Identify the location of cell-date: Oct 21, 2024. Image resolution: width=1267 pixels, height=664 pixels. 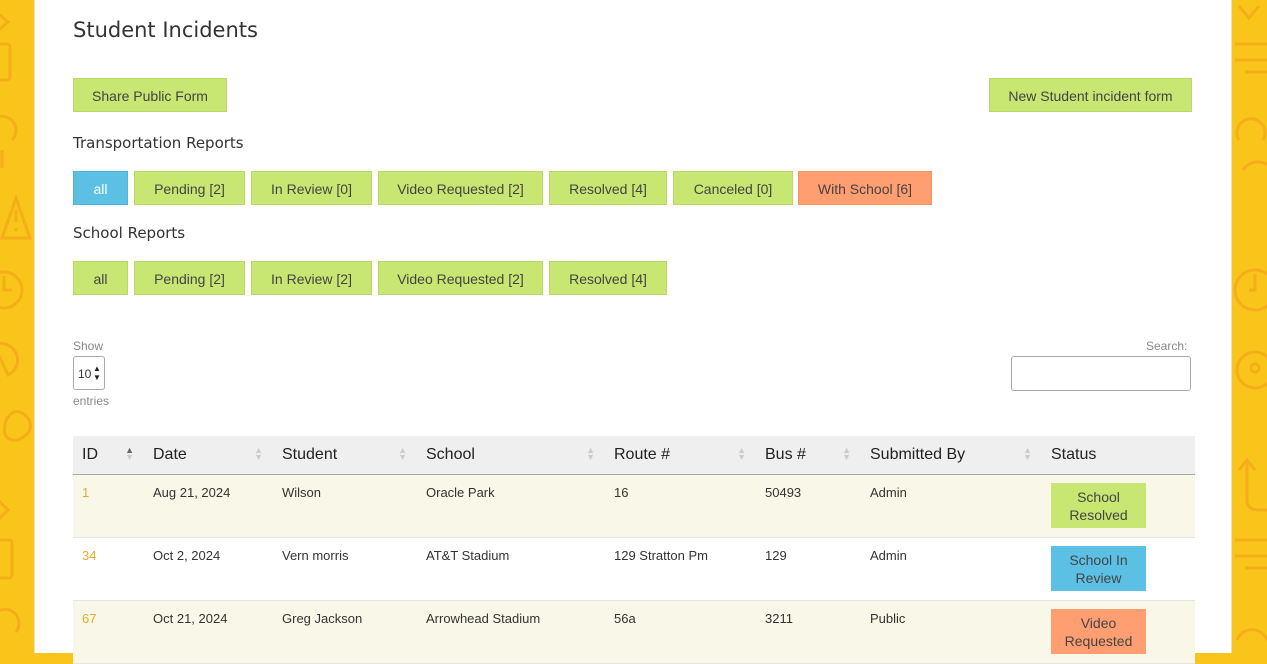
(190, 618).